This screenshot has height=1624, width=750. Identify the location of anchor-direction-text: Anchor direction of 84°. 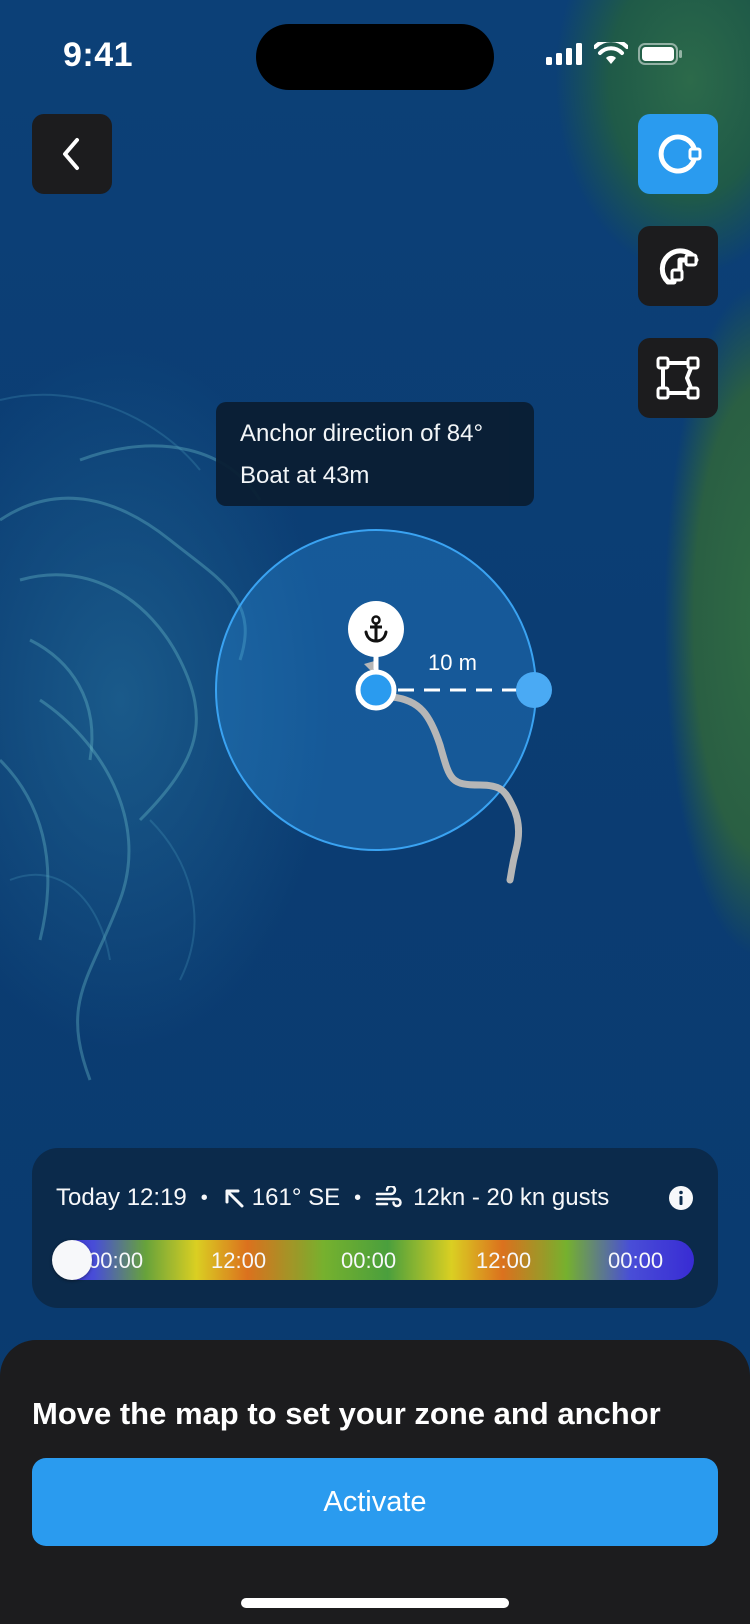
(362, 433).